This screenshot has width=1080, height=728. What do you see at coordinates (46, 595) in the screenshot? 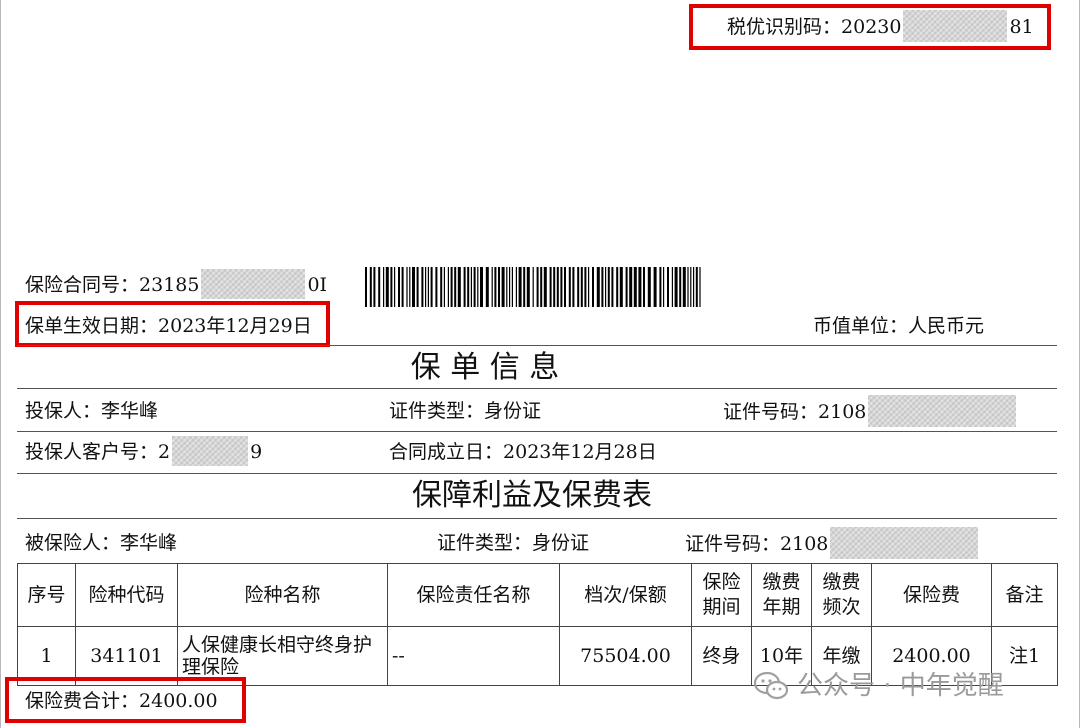
I see `column-header: 序号` at bounding box center [46, 595].